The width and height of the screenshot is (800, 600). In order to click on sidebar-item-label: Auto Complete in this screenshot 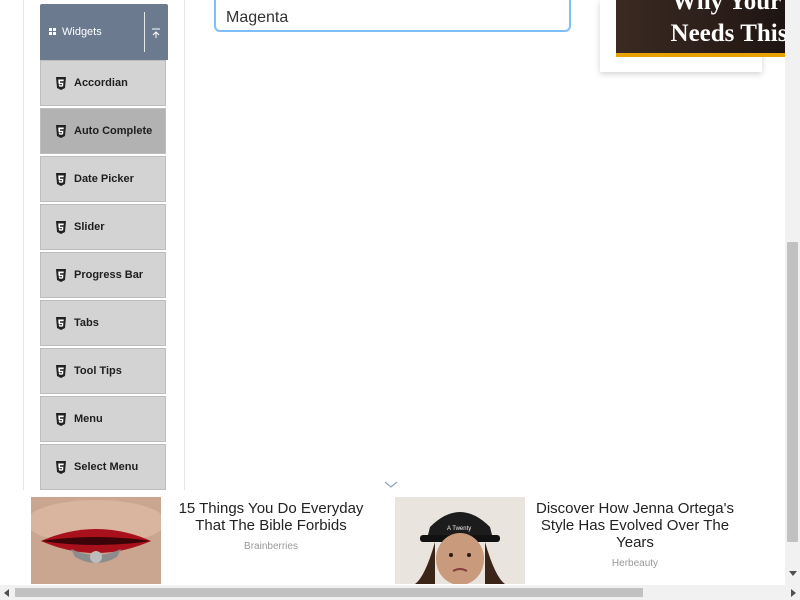, I will do `click(113, 131)`.